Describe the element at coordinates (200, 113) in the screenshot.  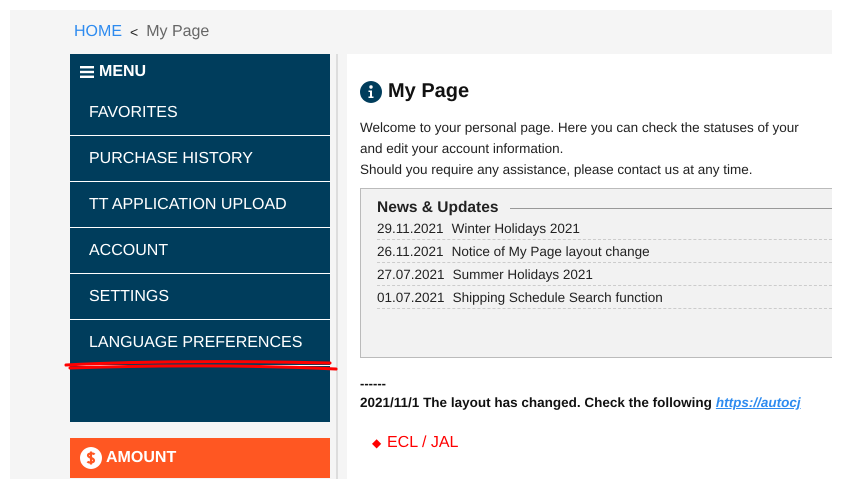
I see `menu-item: FAVORITES` at that location.